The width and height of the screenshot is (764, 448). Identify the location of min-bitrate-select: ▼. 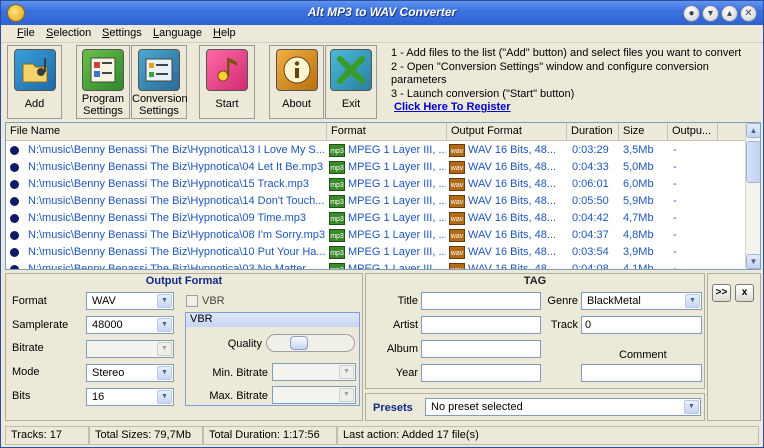
(314, 372).